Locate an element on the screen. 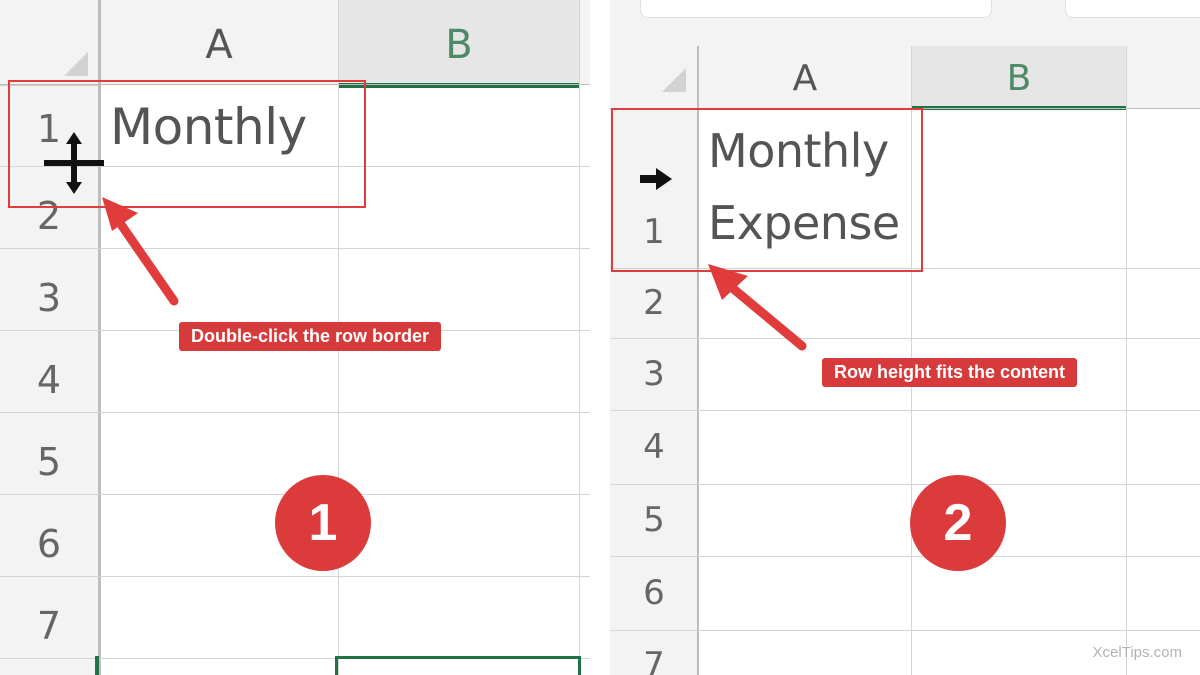 The image size is (1200, 675). step-badge-2: 2 is located at coordinates (958, 523).